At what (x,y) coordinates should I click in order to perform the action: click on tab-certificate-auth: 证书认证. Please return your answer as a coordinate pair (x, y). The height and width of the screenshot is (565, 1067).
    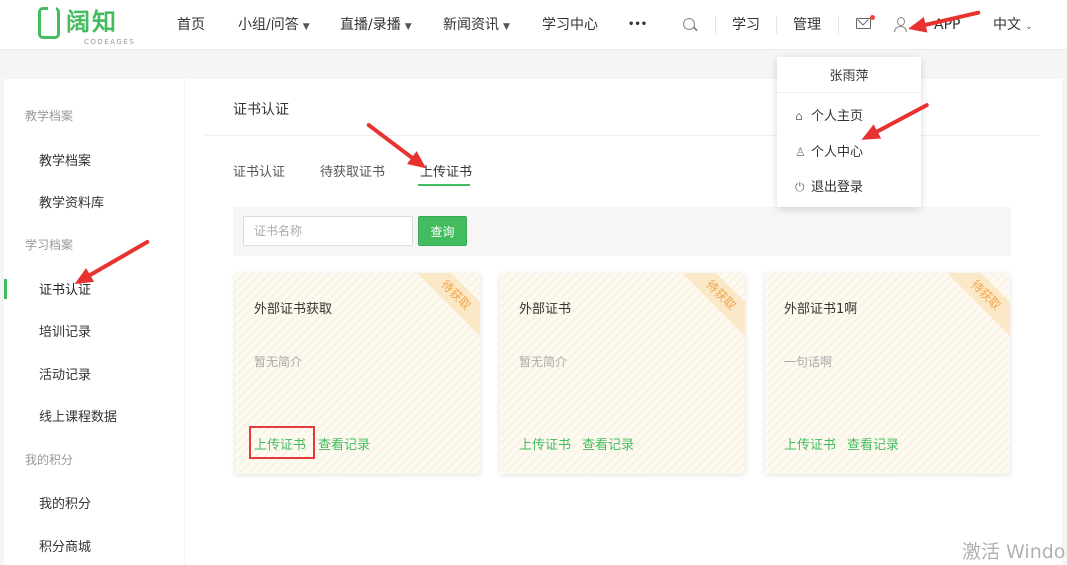
    Looking at the image, I should click on (259, 170).